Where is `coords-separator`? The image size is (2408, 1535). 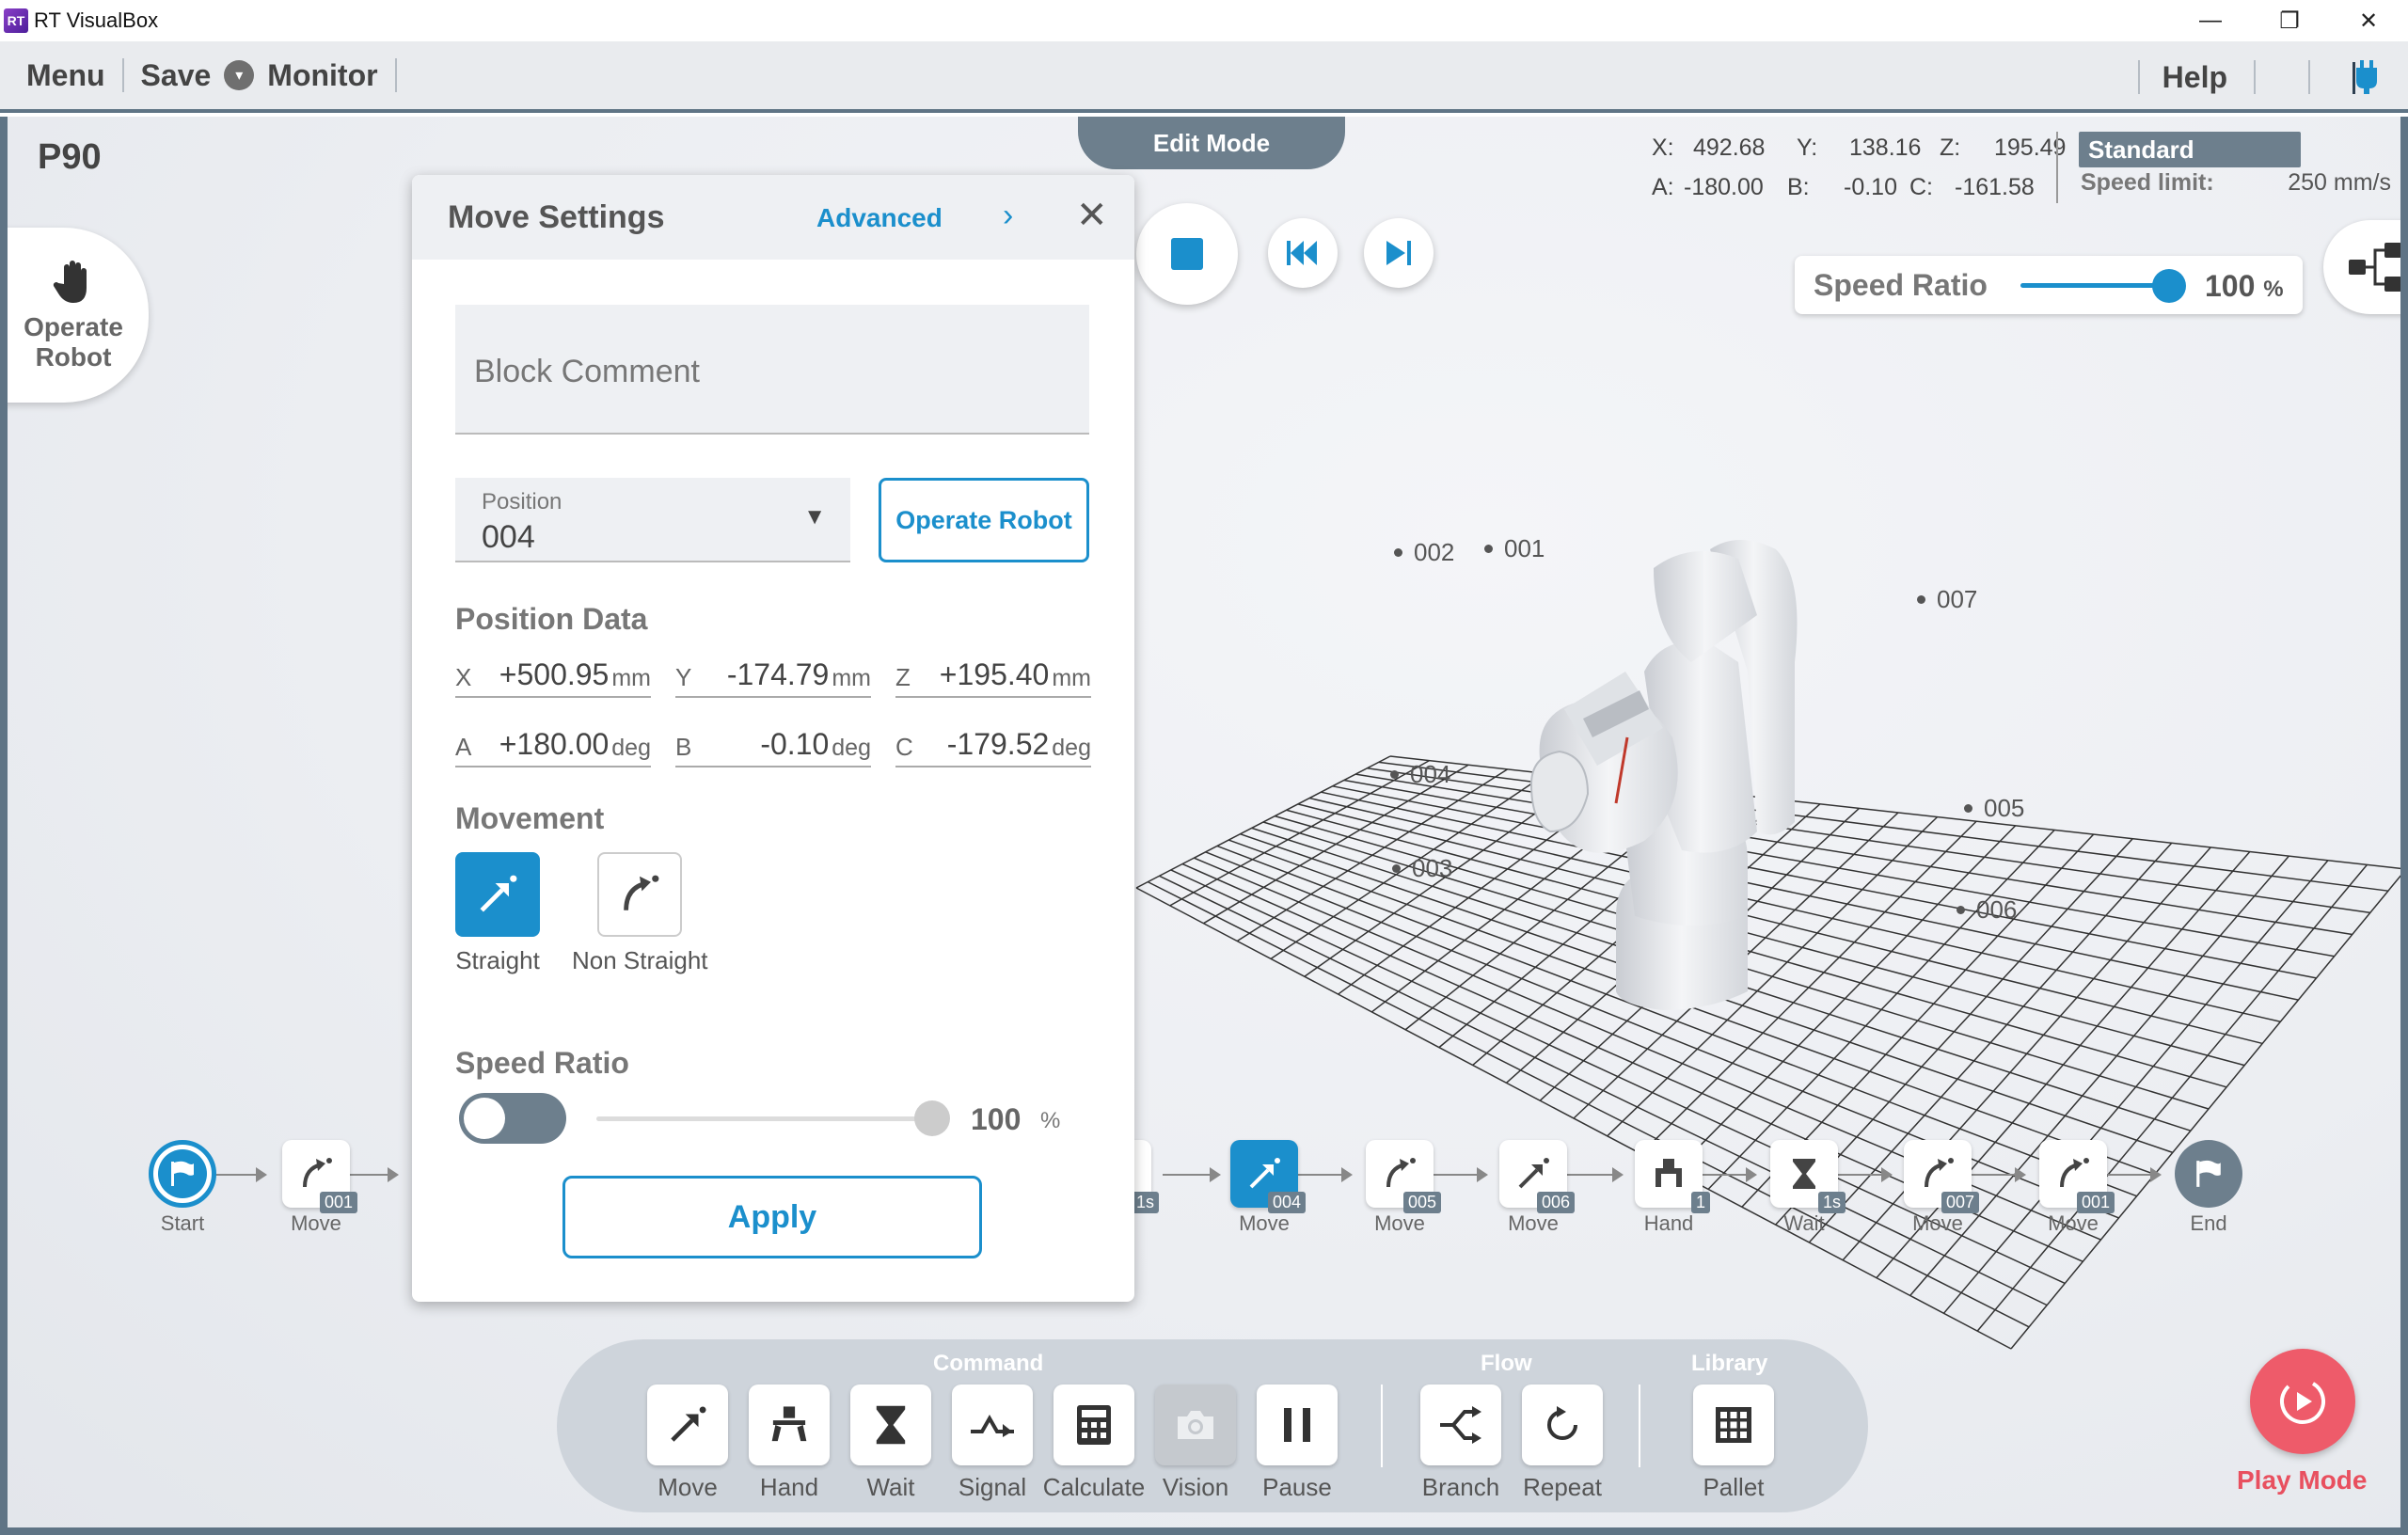
coords-separator is located at coordinates (2057, 167).